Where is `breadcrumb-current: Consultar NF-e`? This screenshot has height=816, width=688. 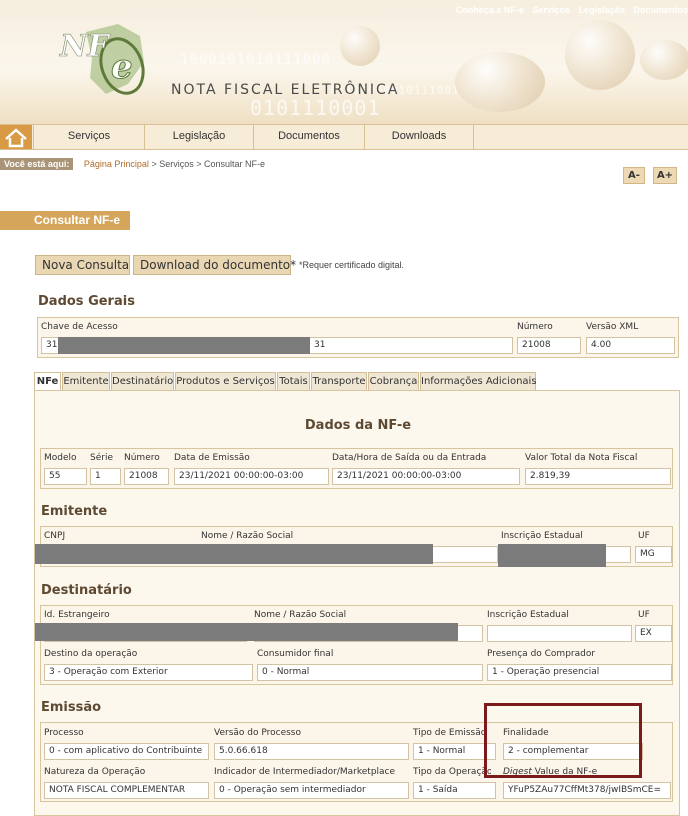 breadcrumb-current: Consultar NF-e is located at coordinates (235, 164).